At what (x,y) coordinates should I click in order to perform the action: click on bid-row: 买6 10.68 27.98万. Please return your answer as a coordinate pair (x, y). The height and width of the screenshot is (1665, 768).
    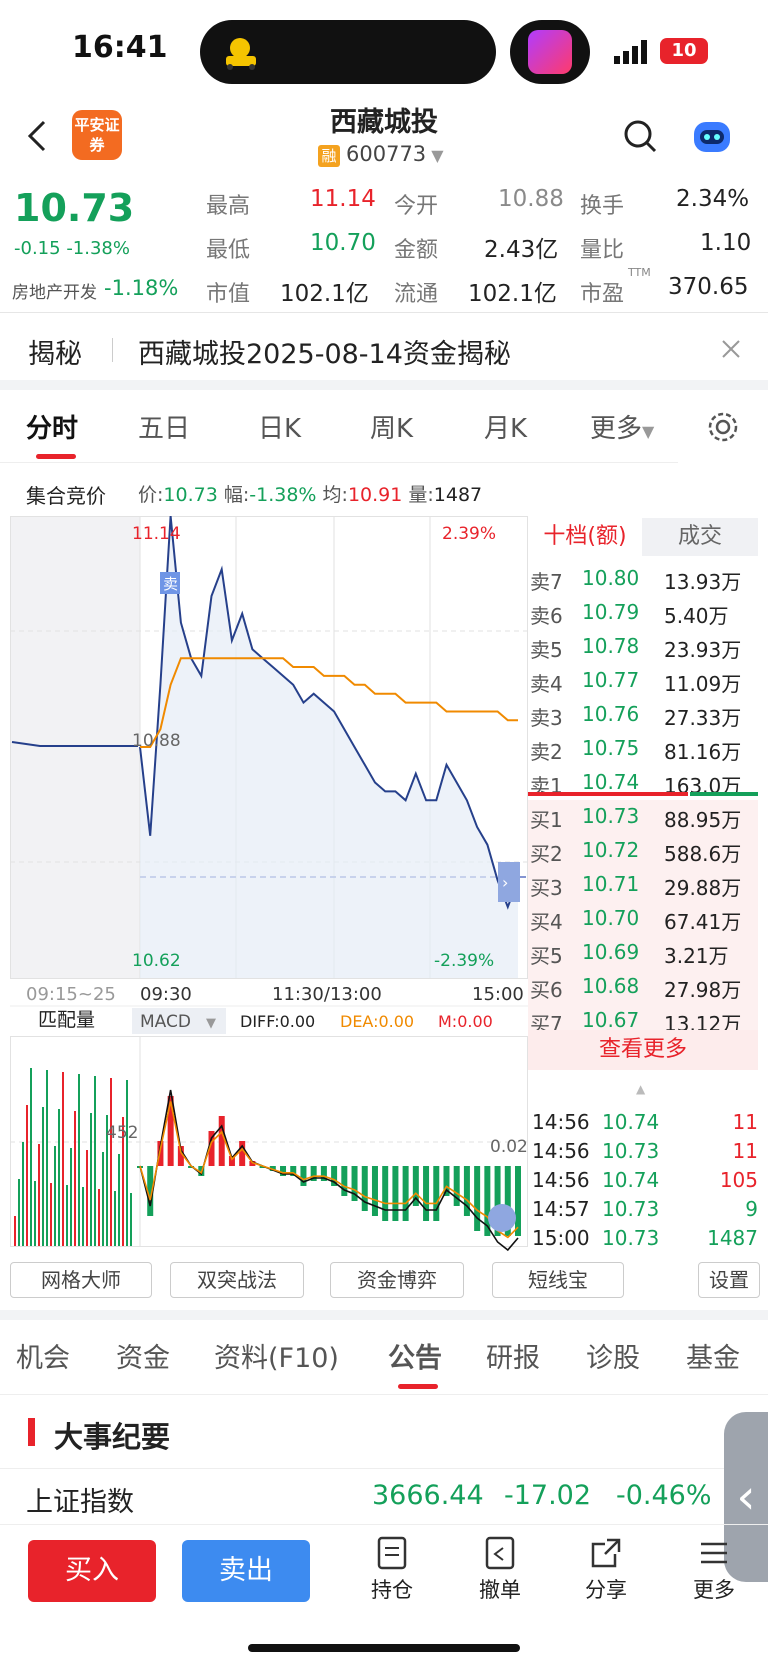
    Looking at the image, I should click on (643, 987).